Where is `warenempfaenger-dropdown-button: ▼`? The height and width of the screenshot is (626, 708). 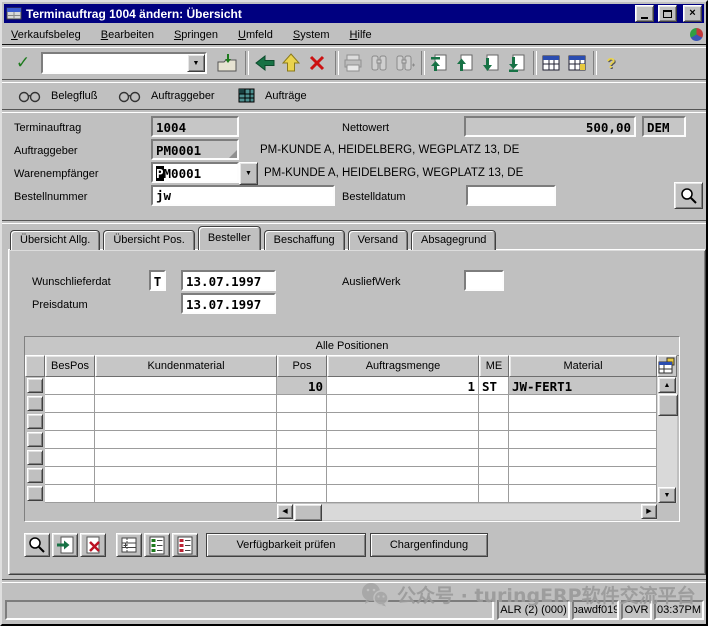
warenempfaenger-dropdown-button: ▼ is located at coordinates (248, 173).